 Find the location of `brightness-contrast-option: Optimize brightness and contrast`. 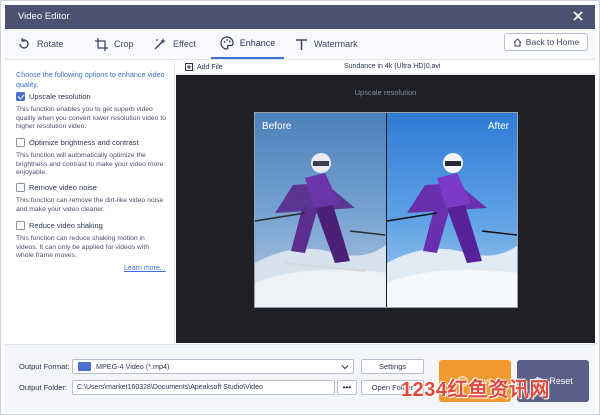

brightness-contrast-option: Optimize brightness and contrast is located at coordinates (77, 142).